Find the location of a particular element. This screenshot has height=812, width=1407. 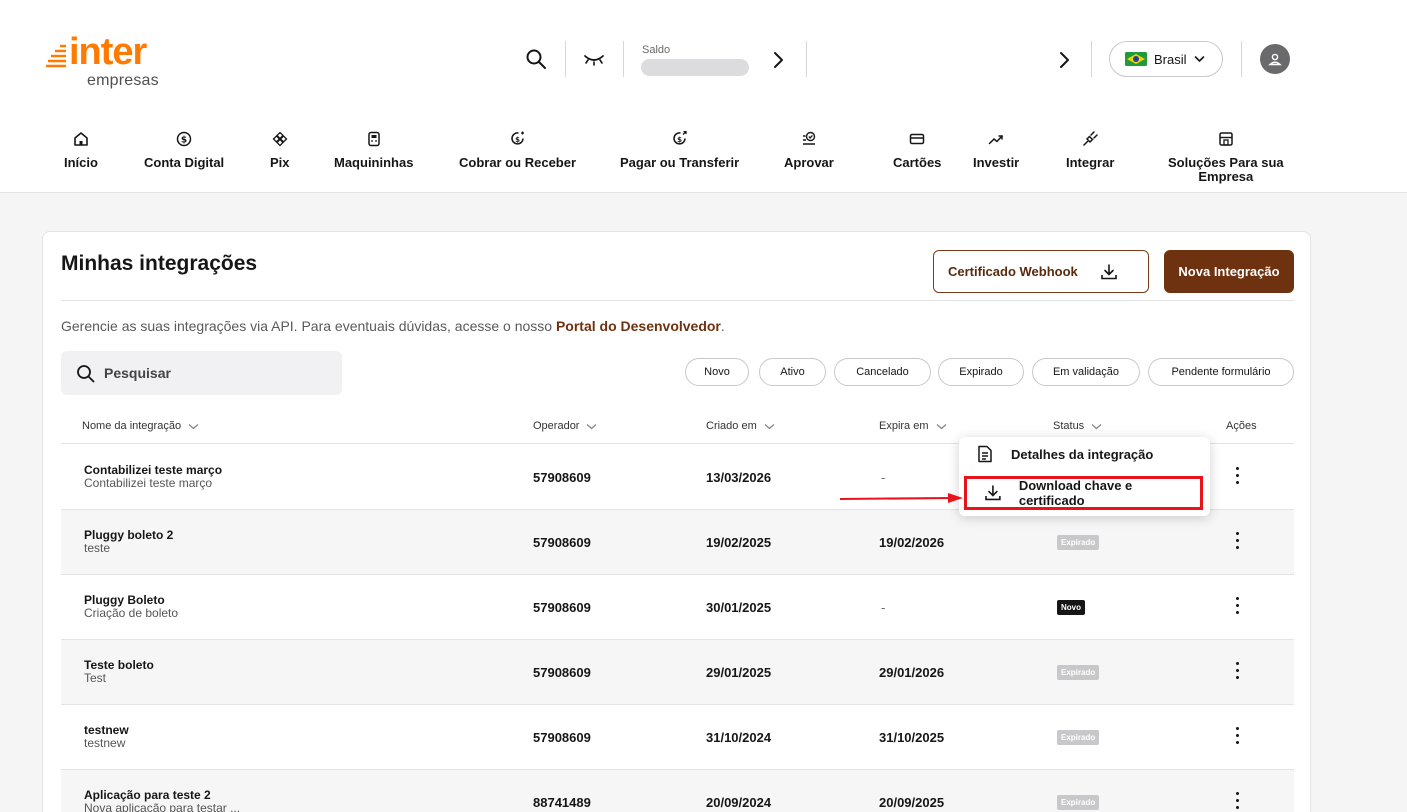

row-subtitle: Contabilizei teste março is located at coordinates (148, 483).